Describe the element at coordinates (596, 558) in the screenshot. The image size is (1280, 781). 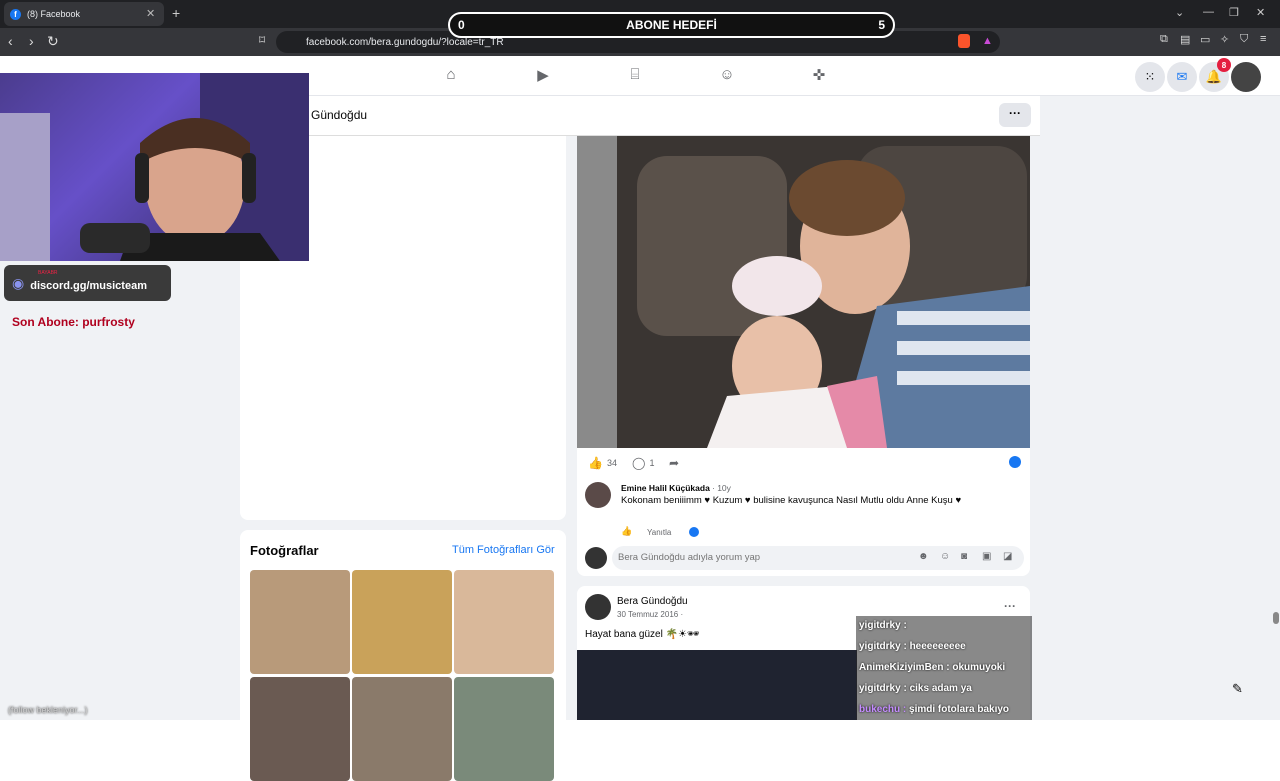
I see `my-avatar` at that location.